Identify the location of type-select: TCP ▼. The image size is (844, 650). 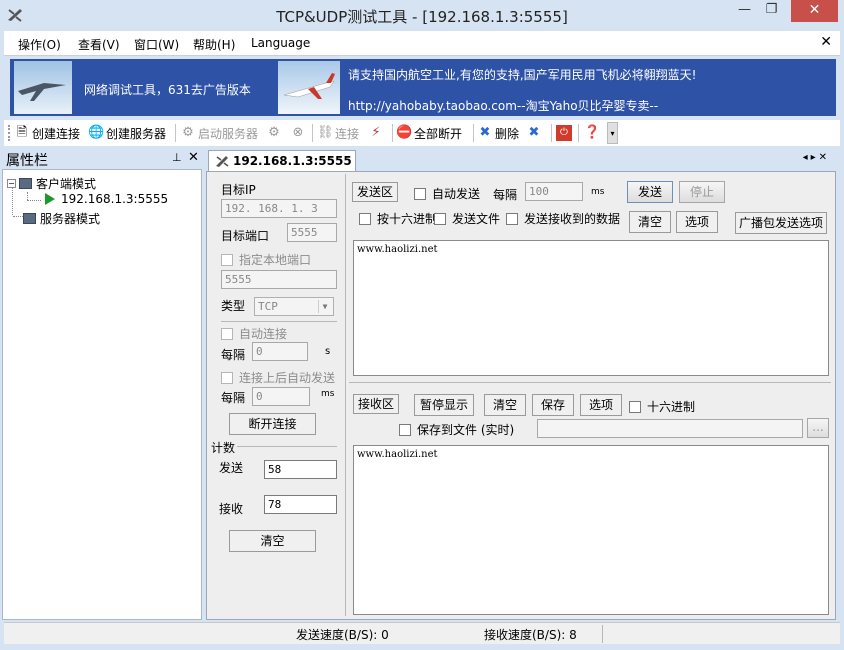
(294, 306).